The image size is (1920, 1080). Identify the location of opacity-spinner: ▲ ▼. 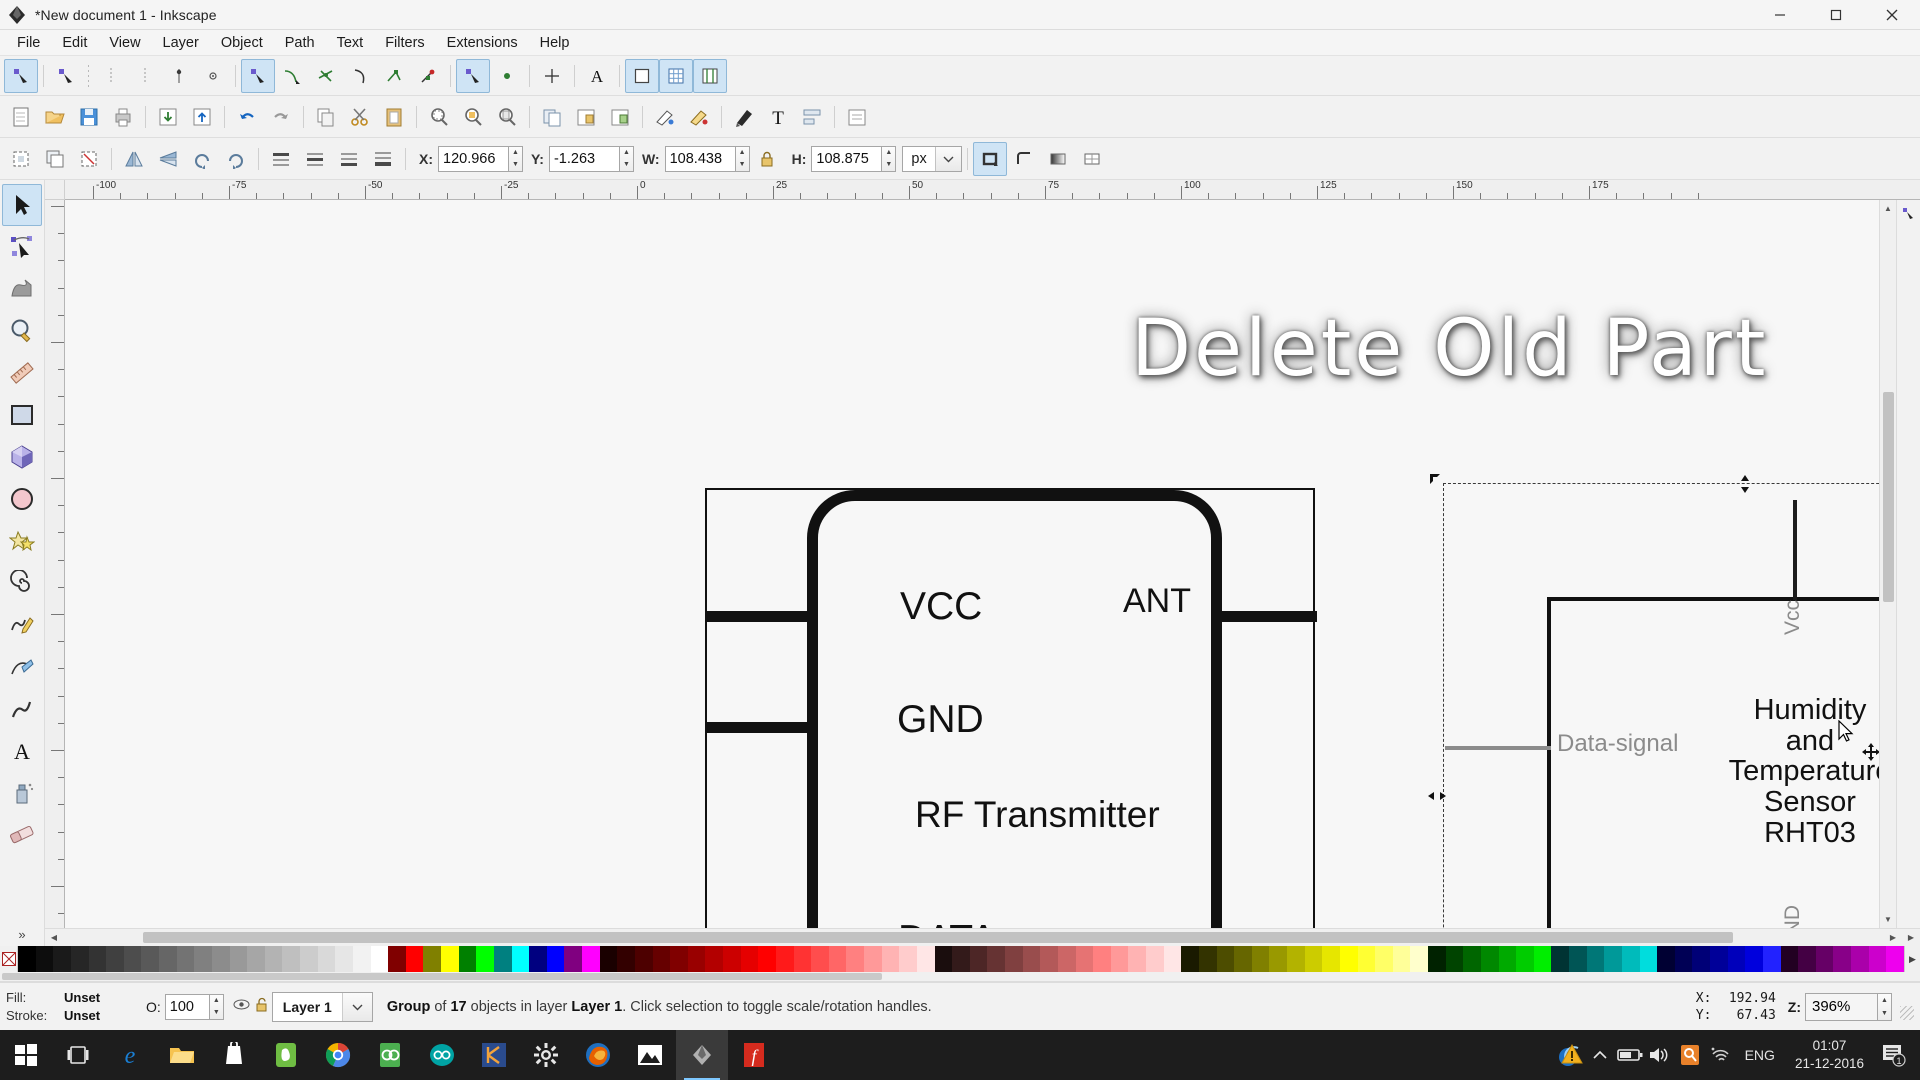
(216, 1006).